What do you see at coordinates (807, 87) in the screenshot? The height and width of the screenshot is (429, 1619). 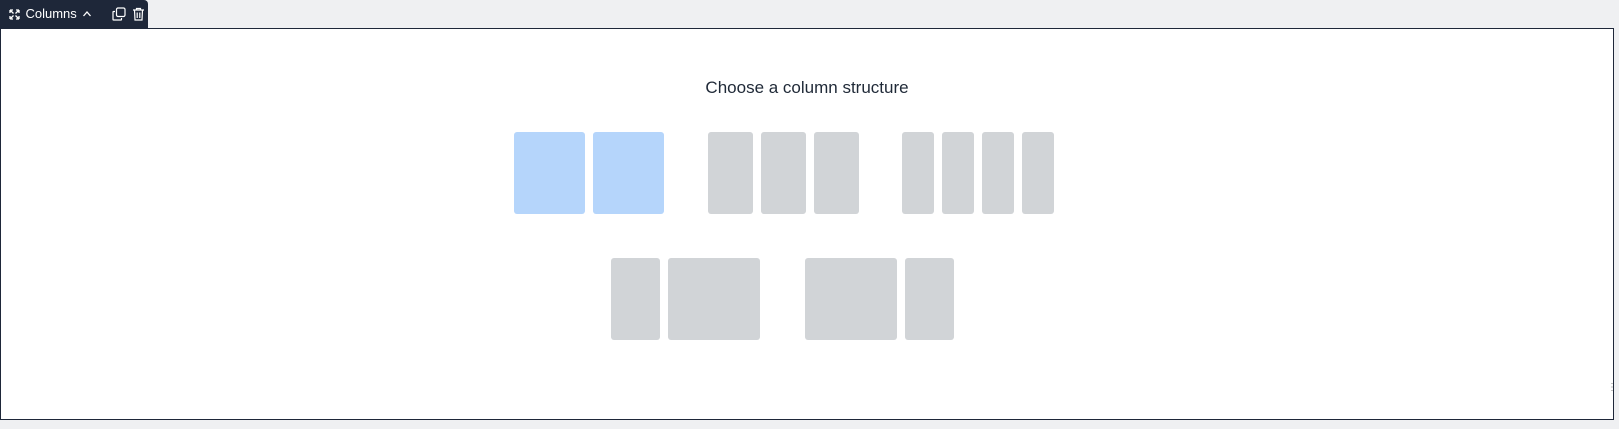 I see `panel-title: Choose a column structure` at bounding box center [807, 87].